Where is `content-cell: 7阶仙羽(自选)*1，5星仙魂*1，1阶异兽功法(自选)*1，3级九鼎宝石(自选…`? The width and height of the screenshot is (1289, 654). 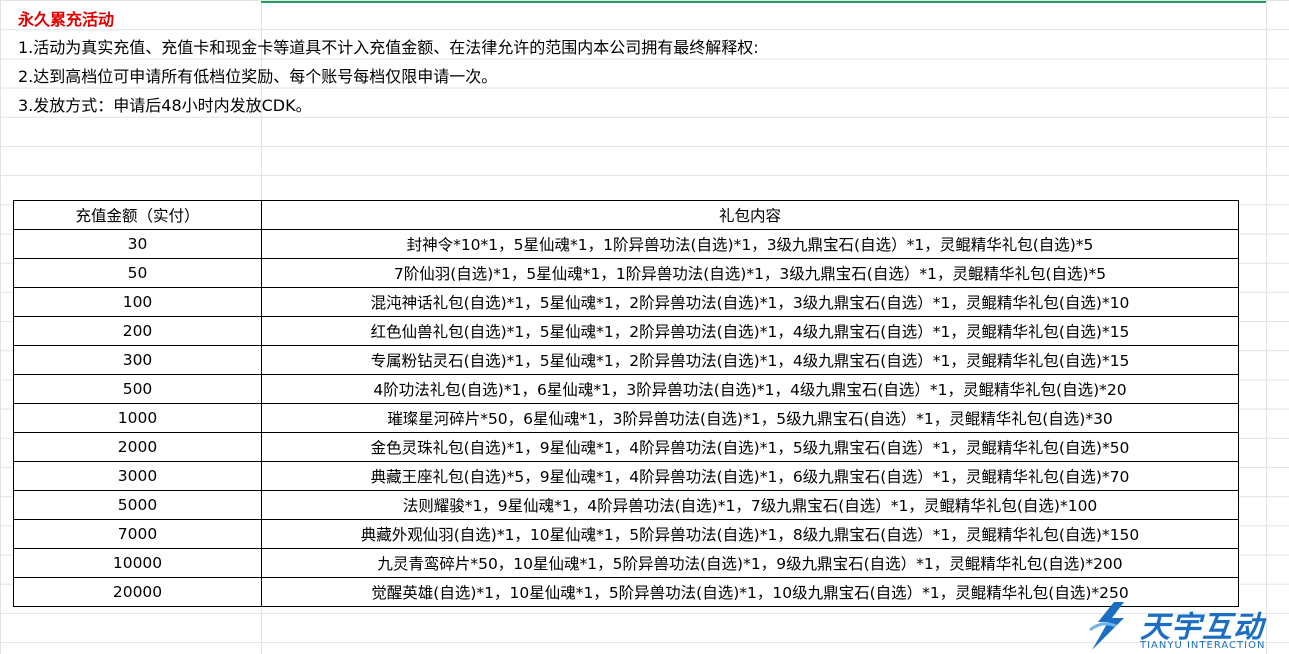 content-cell: 7阶仙羽(自选)*1，5星仙魂*1，1阶异兽功法(自选)*1，3级九鼎宝石(自选… is located at coordinates (750, 273).